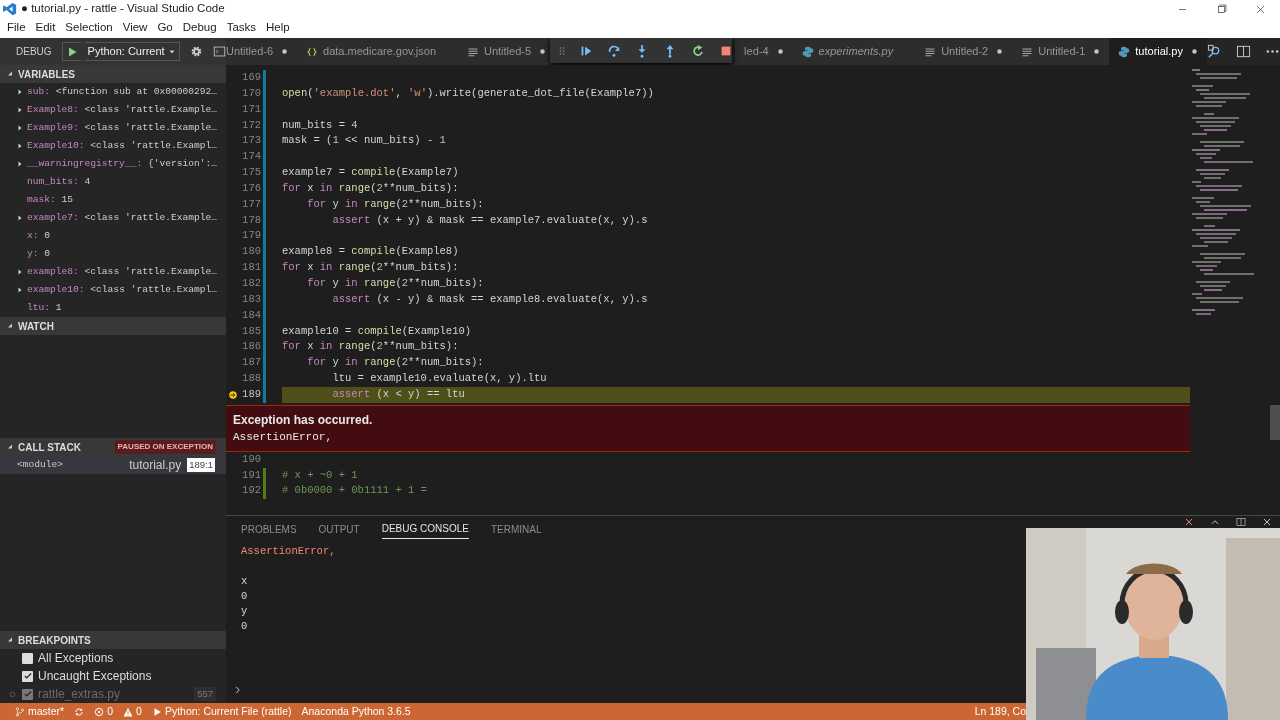 The width and height of the screenshot is (1280, 720). Describe the element at coordinates (251, 220) in the screenshot. I see `line-number: 178` at that location.